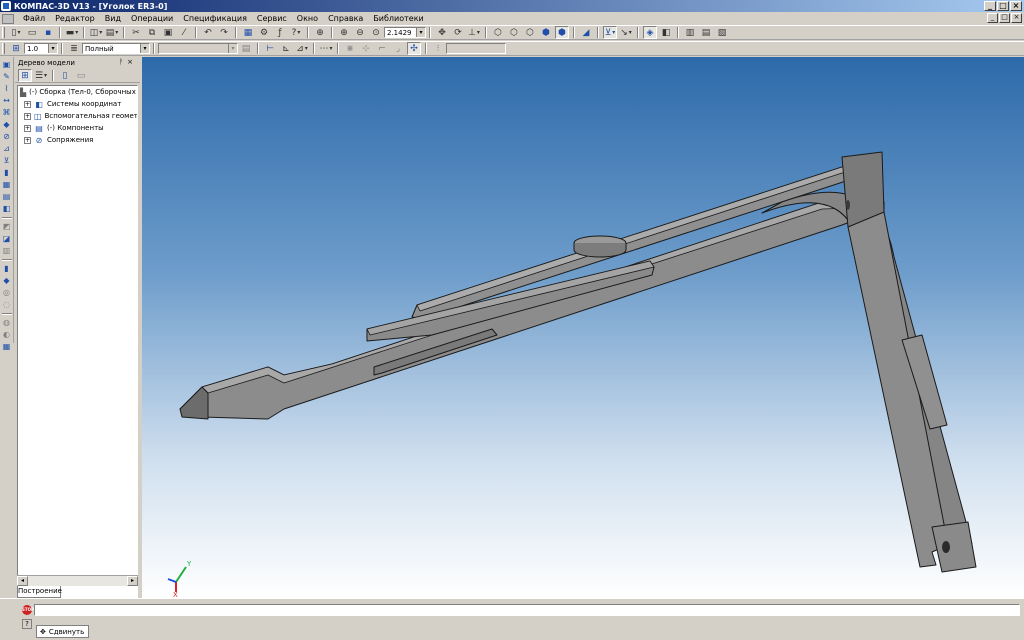 The height and width of the screenshot is (640, 1024). What do you see at coordinates (376, 32) in the screenshot?
I see `zoom-scale-icon: ⊙` at bounding box center [376, 32].